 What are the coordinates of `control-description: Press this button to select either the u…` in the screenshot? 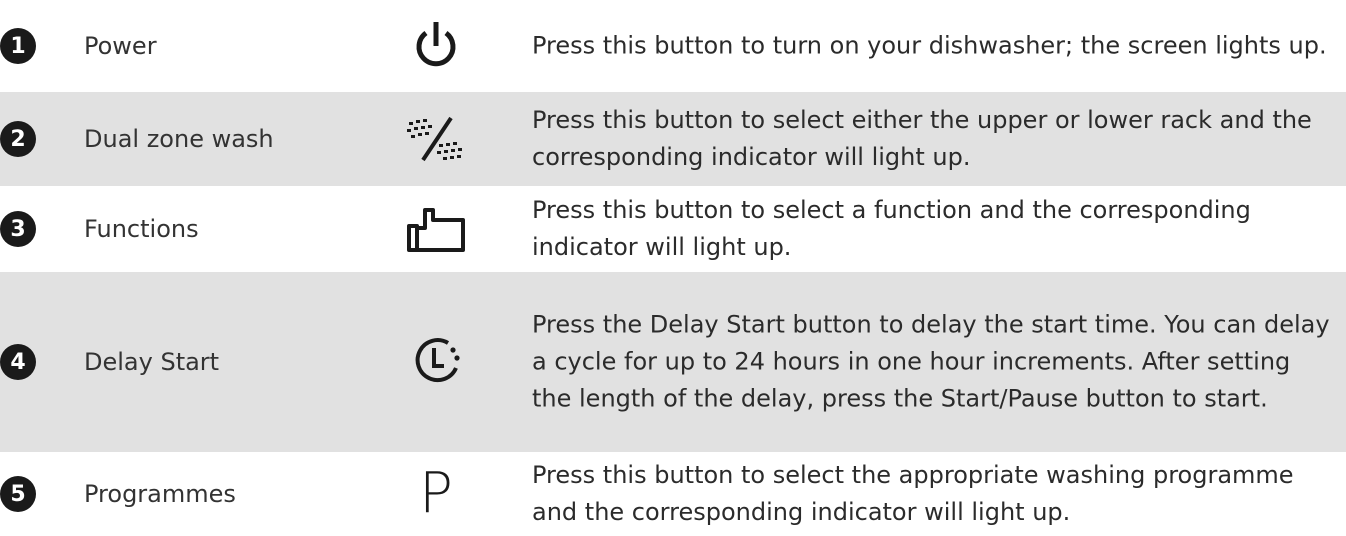 It's located at (922, 138).